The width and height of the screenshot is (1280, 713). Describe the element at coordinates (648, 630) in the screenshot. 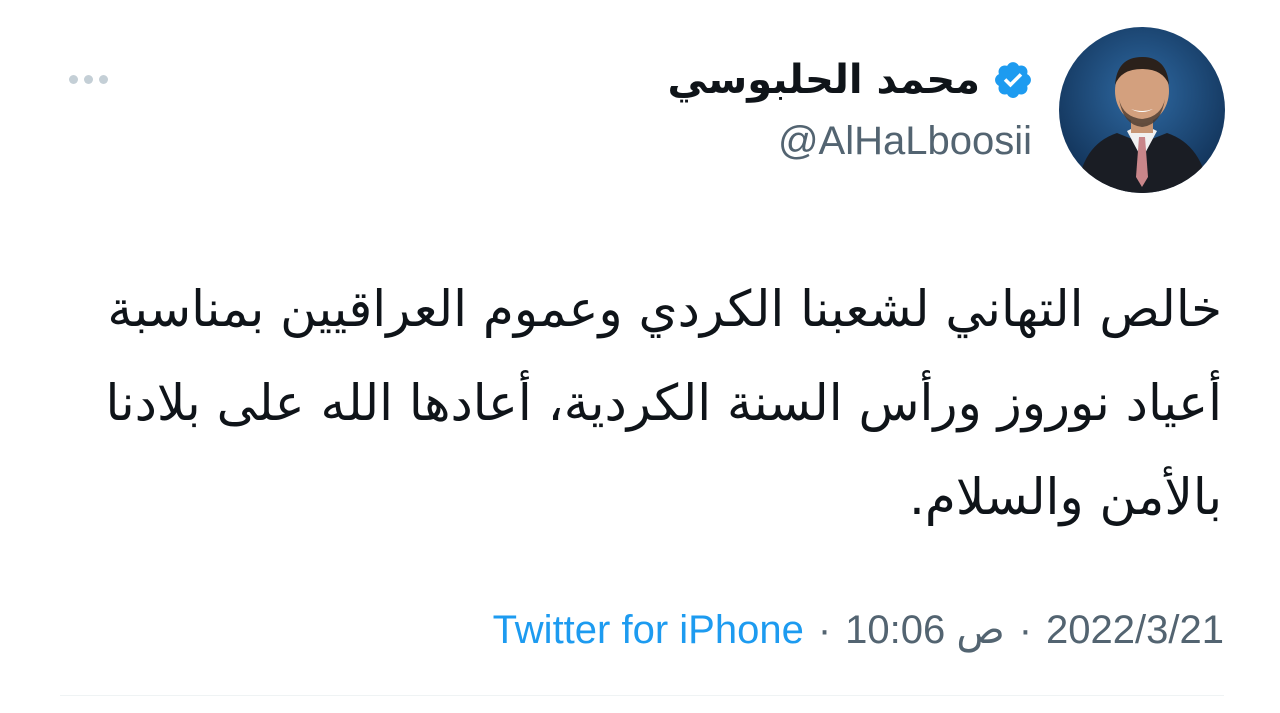

I see `tweet-source-link: Twitter for iPhone` at that location.